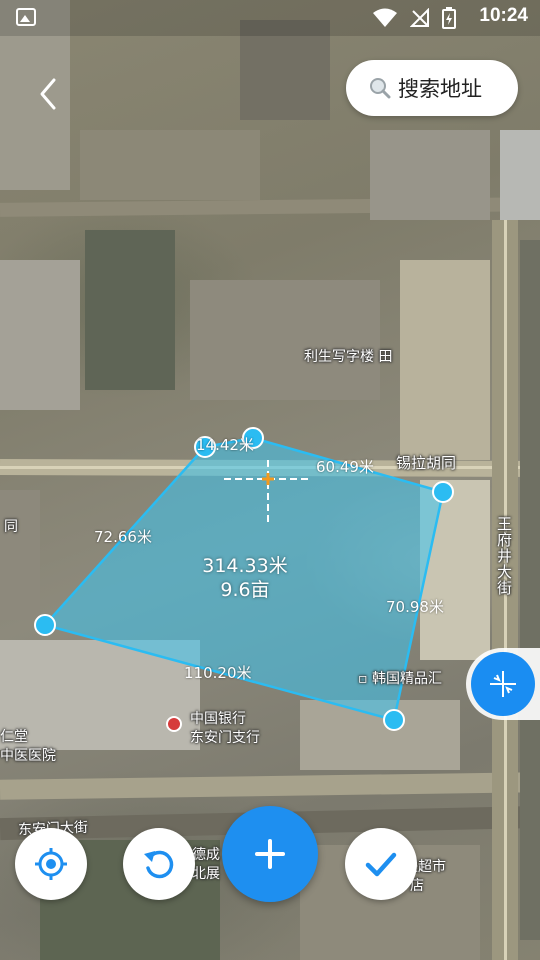 This screenshot has width=540, height=960. What do you see at coordinates (245, 590) in the screenshot?
I see `area-value: 9.6亩` at bounding box center [245, 590].